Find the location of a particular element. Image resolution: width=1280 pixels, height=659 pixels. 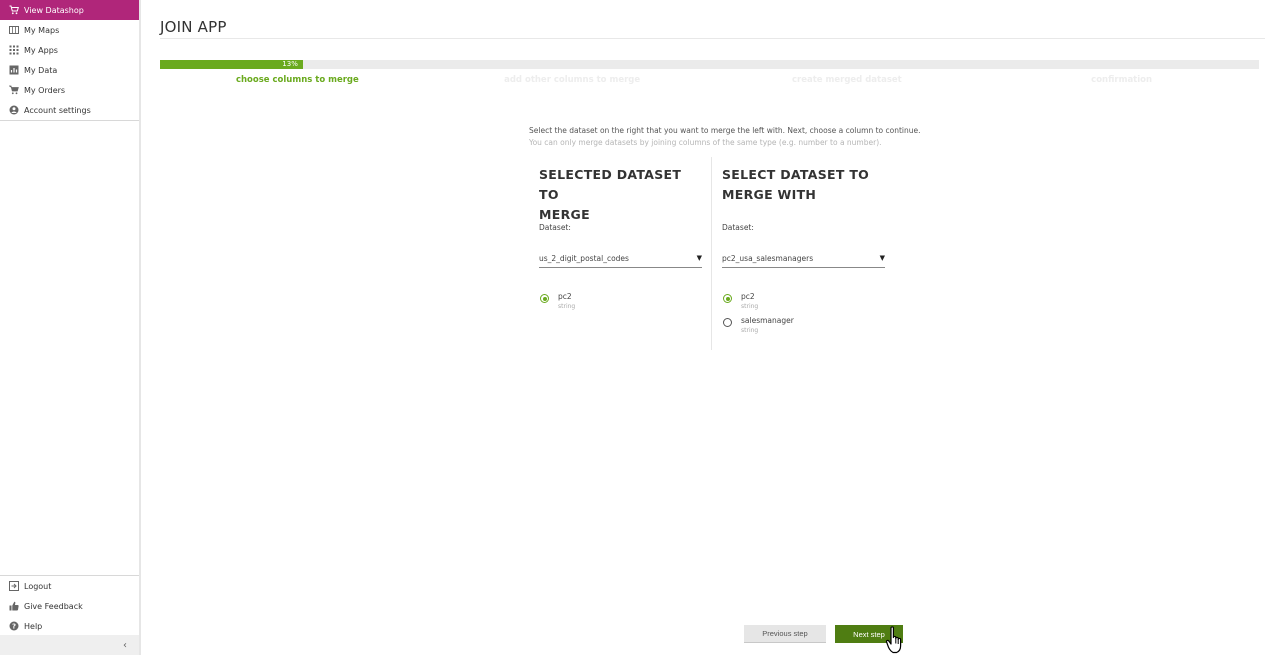

sidebar-item-account-settings: Account settings is located at coordinates (69, 110).